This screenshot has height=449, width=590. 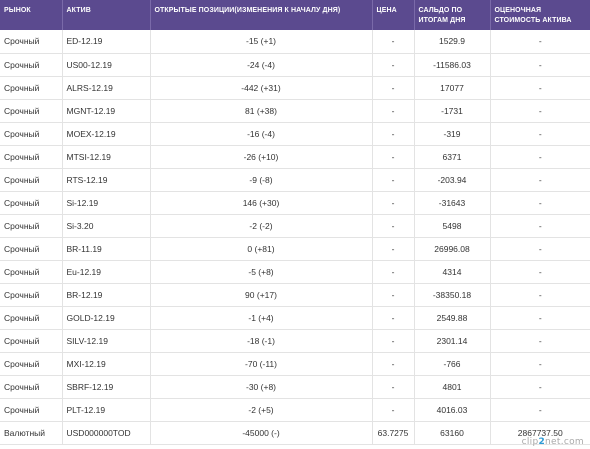 I want to click on table-row: Срочный MGNT-12.19 81 (+38) - -1731-, so click(x=295, y=111).